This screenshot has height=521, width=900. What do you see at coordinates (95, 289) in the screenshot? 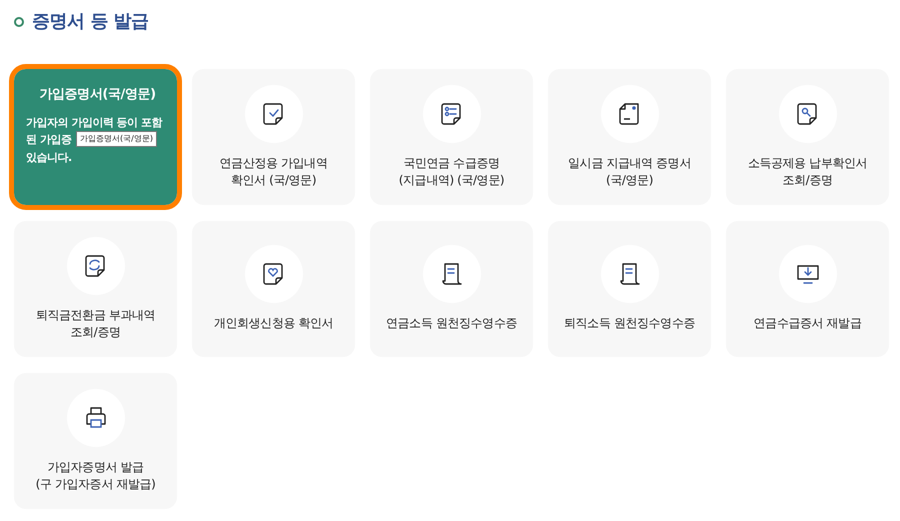
I see `certificate-card: 퇴직금전환금 부과내역 조회/증명` at bounding box center [95, 289].